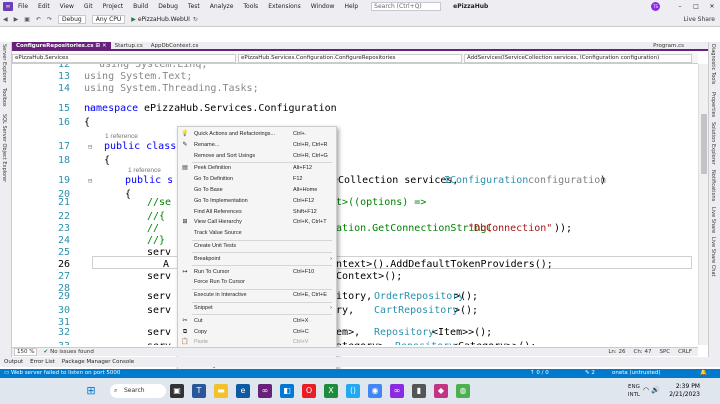 The width and height of the screenshot is (720, 404). What do you see at coordinates (98, 46) in the screenshot?
I see `pin-icon: ⊞` at bounding box center [98, 46].